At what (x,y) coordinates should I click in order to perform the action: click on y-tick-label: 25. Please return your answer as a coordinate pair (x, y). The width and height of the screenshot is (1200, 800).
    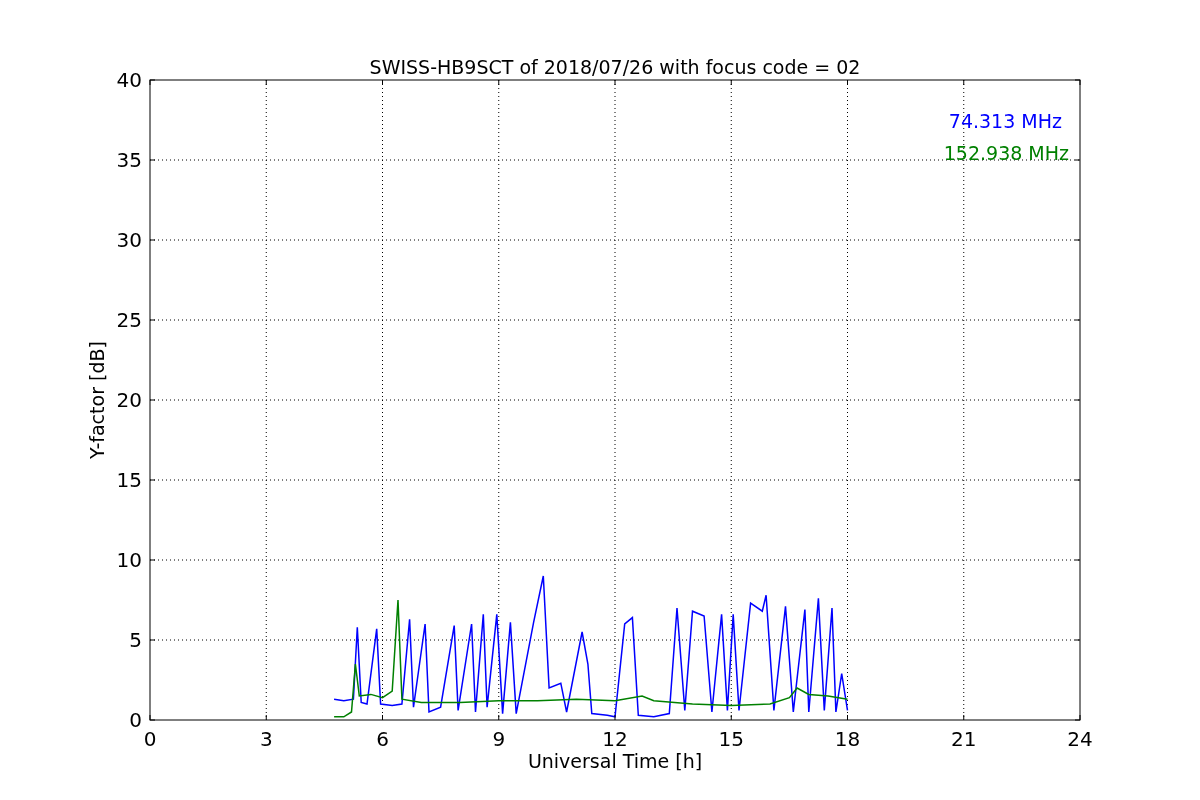
    Looking at the image, I should click on (129, 320).